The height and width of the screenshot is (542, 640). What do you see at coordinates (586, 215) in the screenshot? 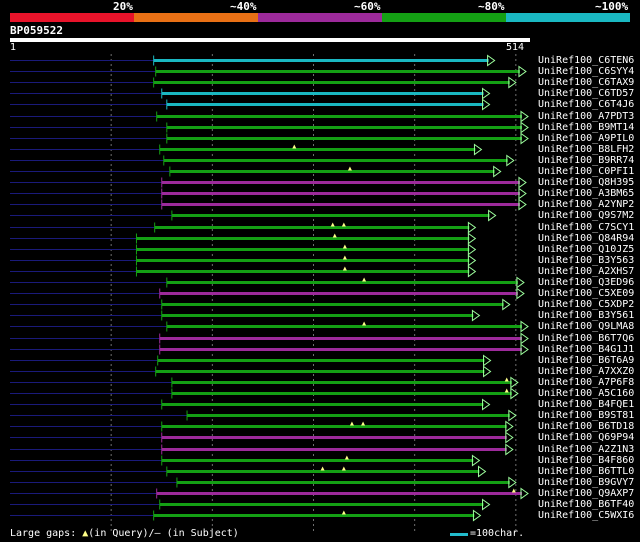
I see `hit-label: UniRef100_Q9S7M2` at bounding box center [586, 215].